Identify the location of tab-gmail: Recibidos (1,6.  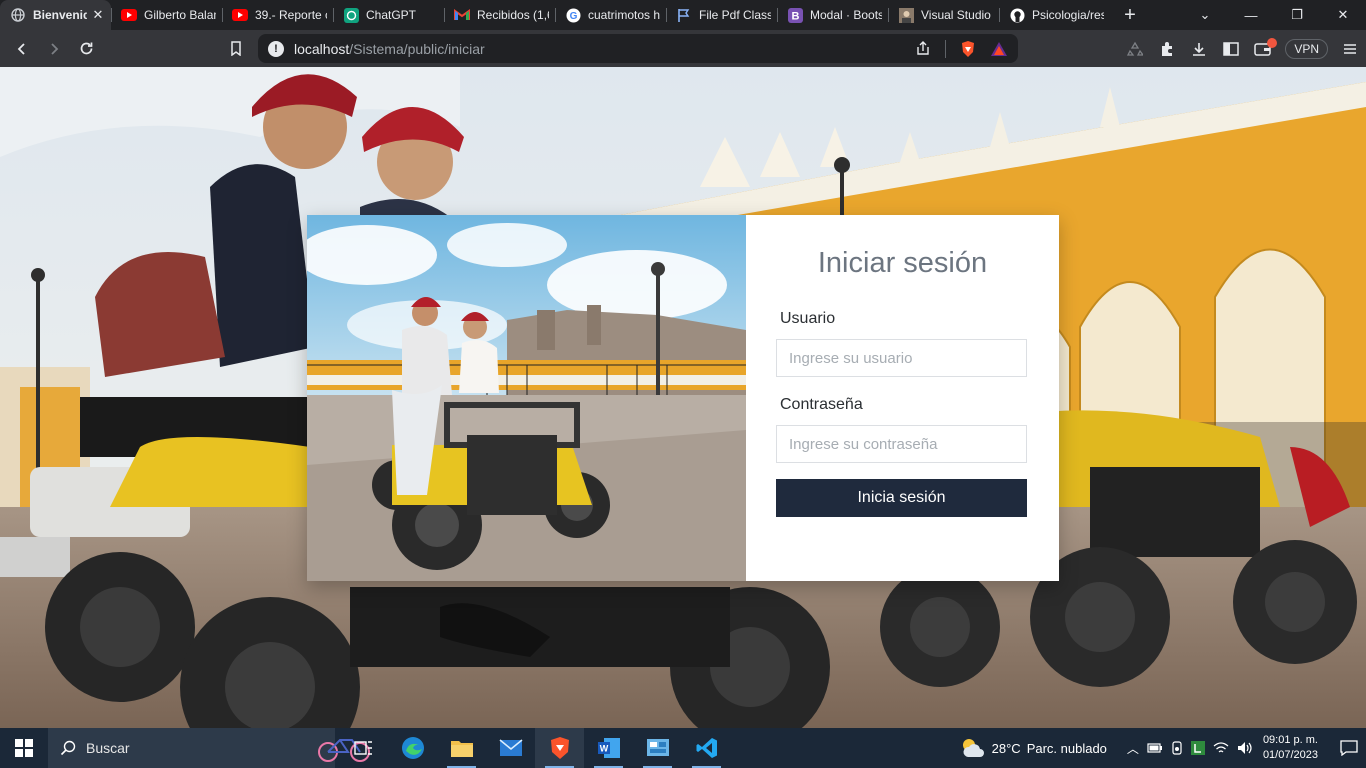
(499, 15).